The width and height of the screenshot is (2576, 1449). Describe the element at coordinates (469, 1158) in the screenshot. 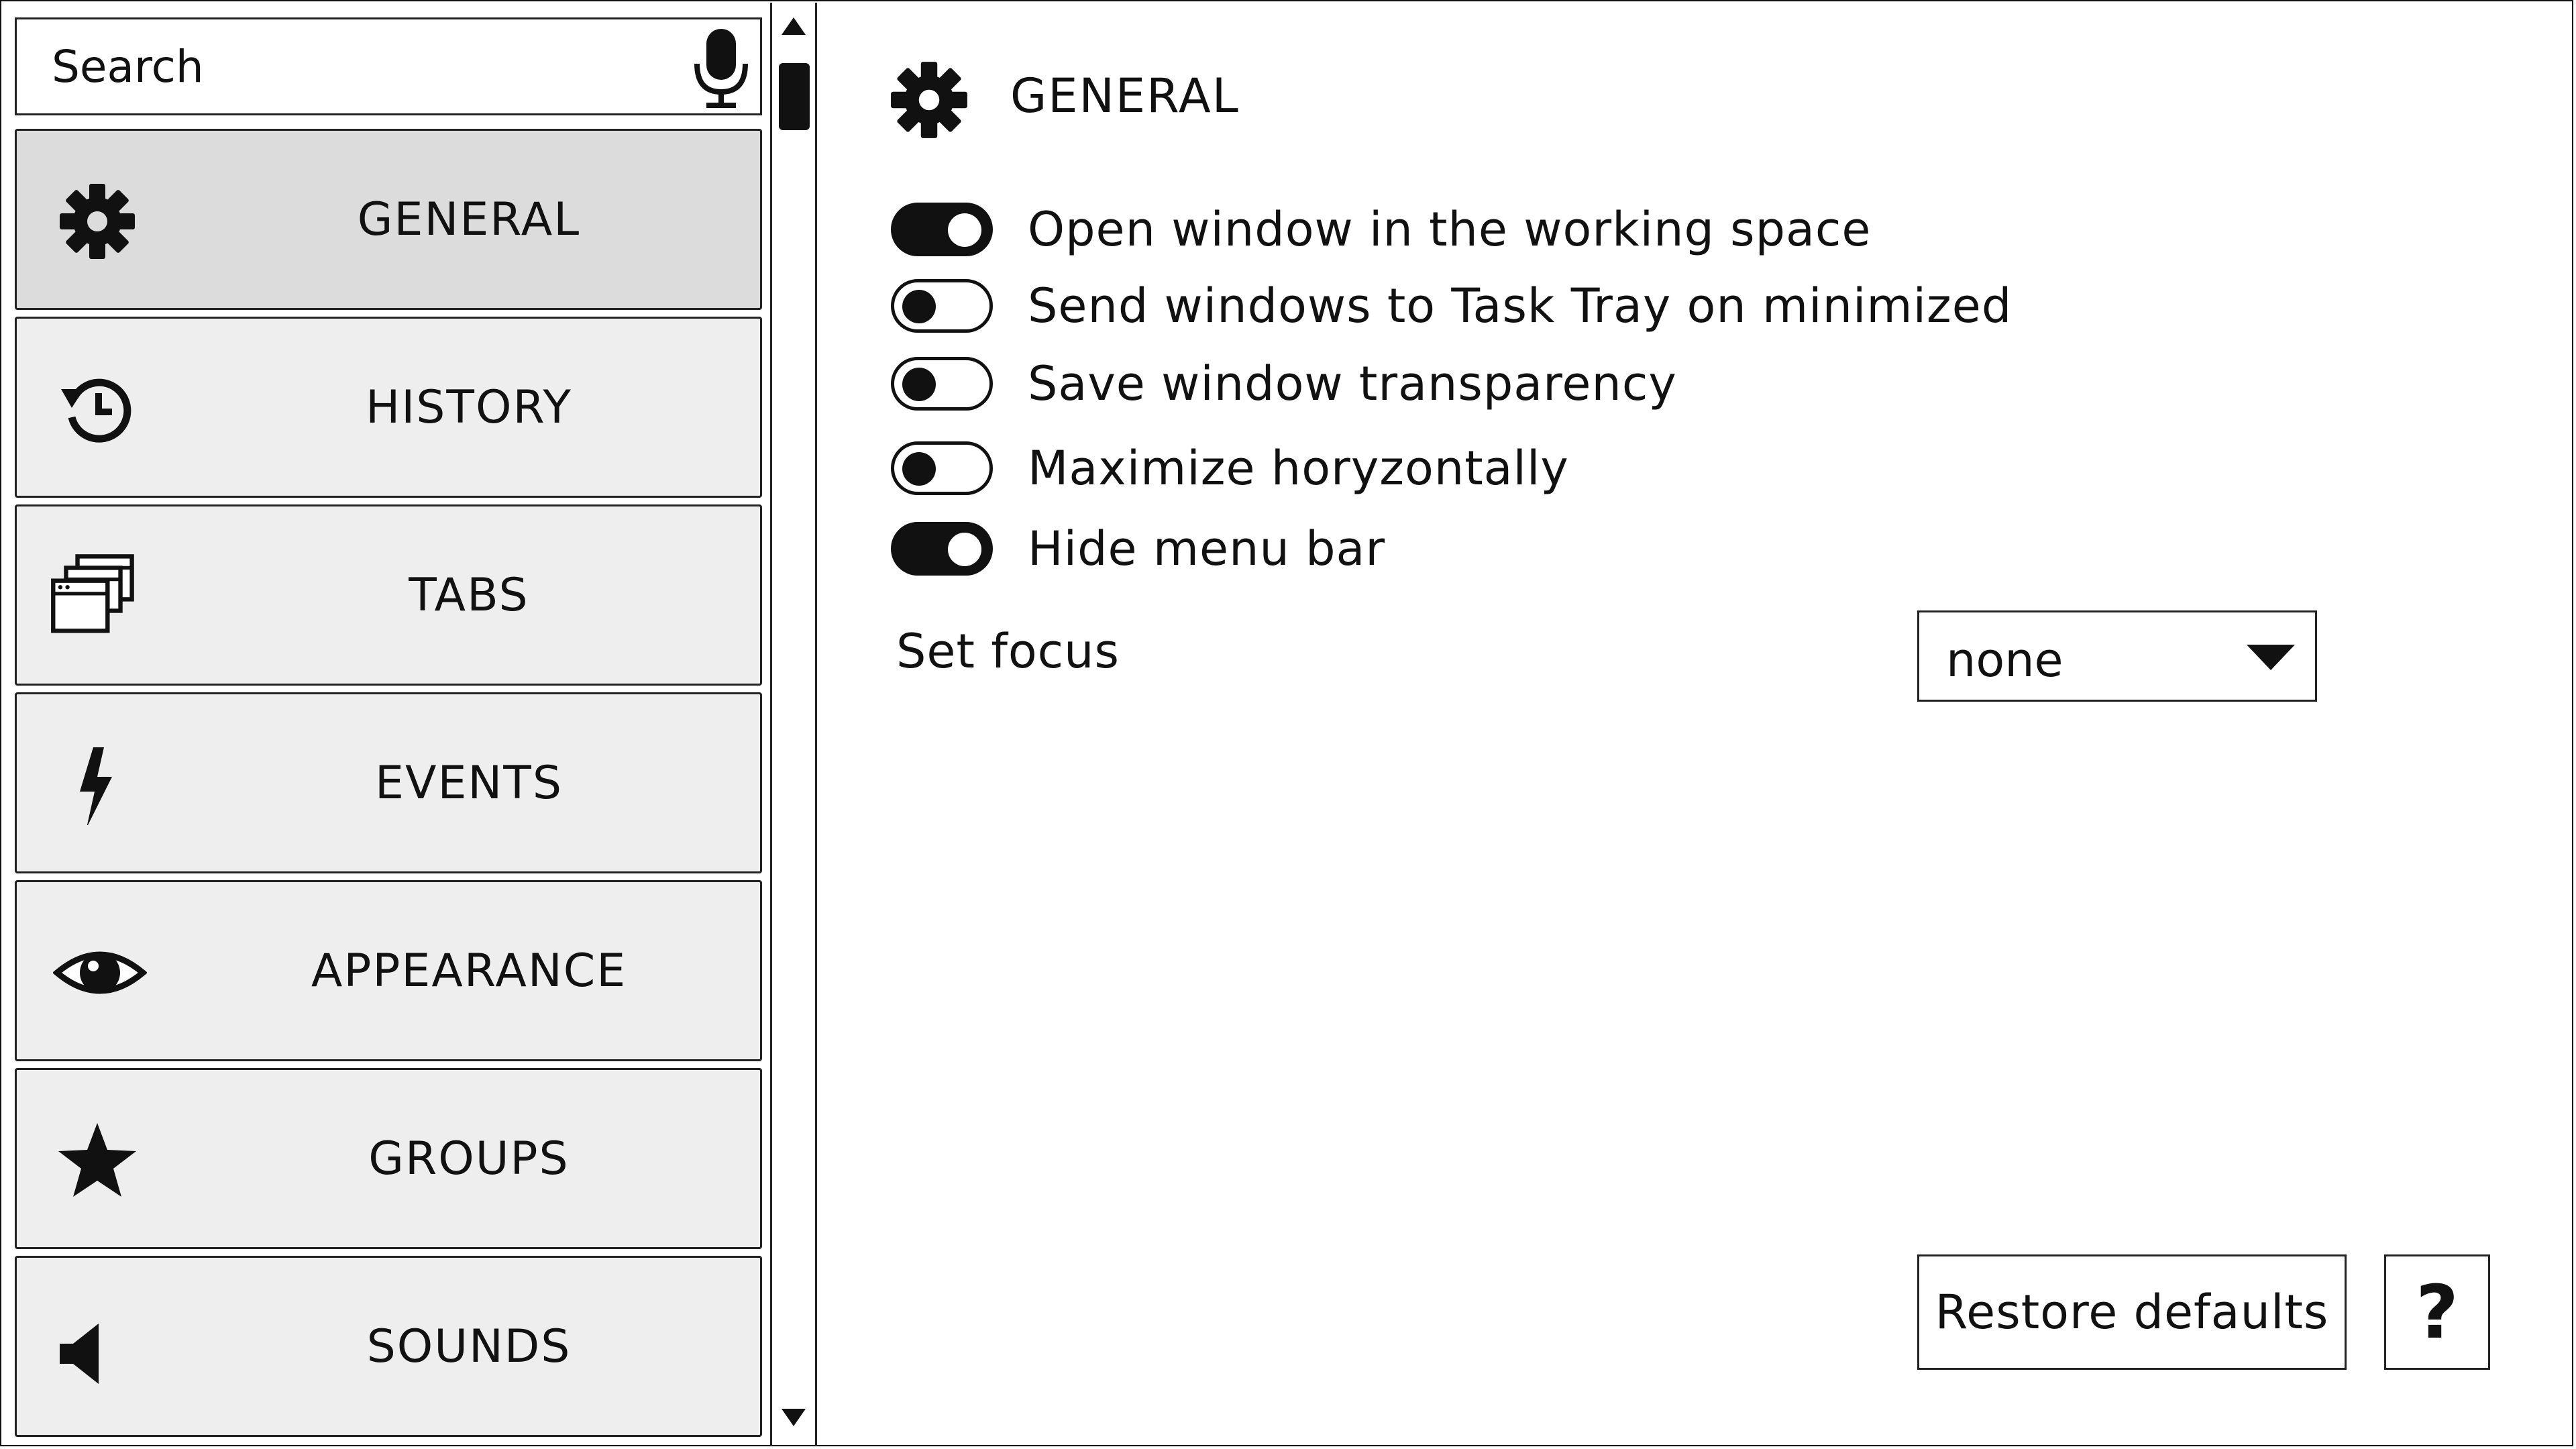

I see `sidebar-item-label: GROUPS` at that location.